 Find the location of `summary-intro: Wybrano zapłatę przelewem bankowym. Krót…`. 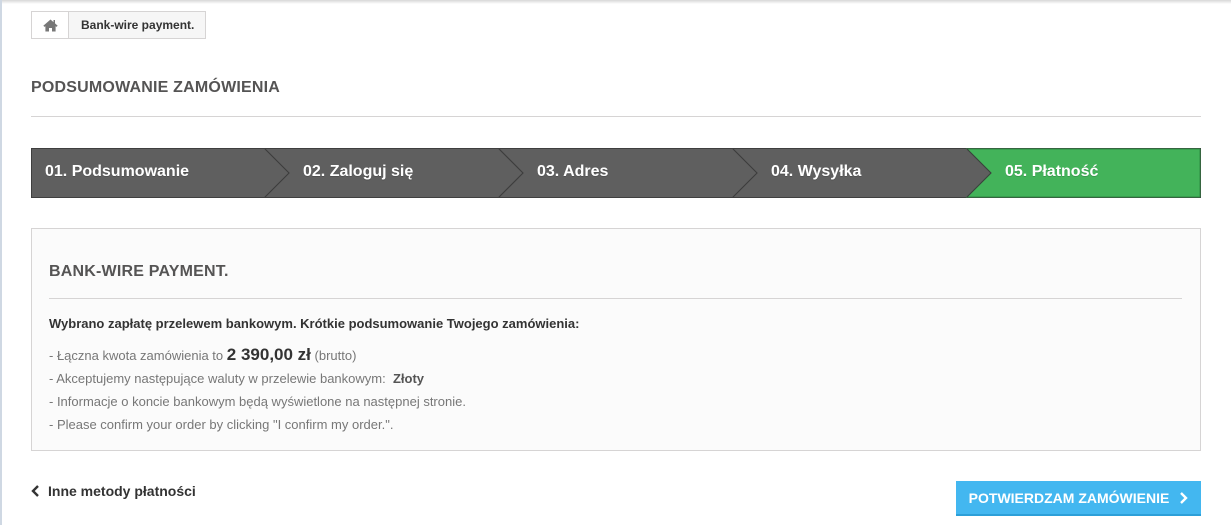

summary-intro: Wybrano zapłatę przelewem bankowym. Krót… is located at coordinates (314, 323).